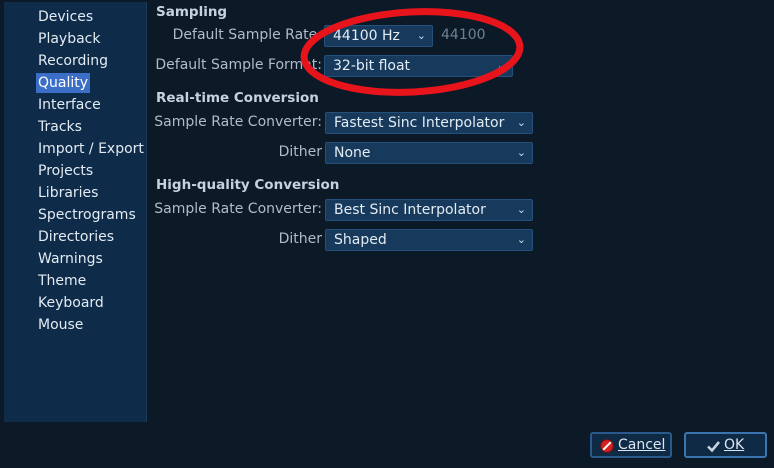  Describe the element at coordinates (69, 39) in the screenshot. I see `sidebar-item-playback: Playback` at that location.